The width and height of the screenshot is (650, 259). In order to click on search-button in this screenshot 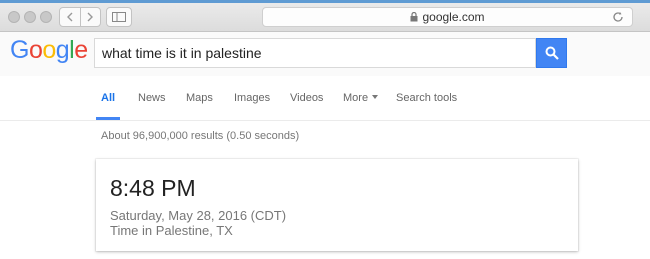, I will do `click(551, 53)`.